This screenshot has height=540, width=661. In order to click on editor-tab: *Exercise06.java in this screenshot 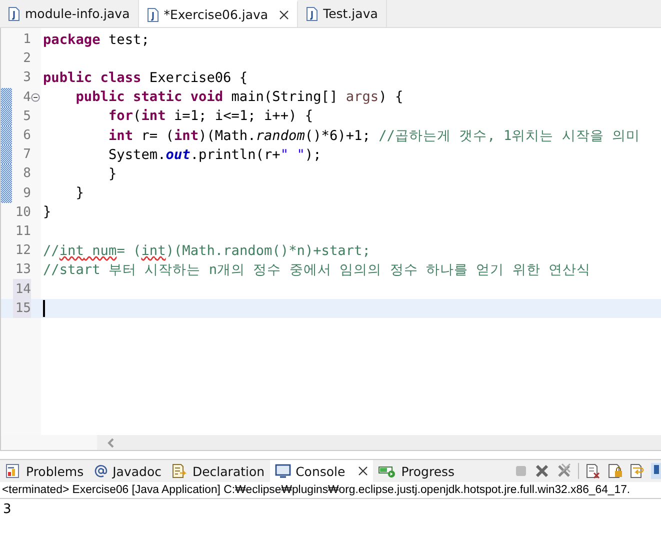, I will do `click(218, 13)`.